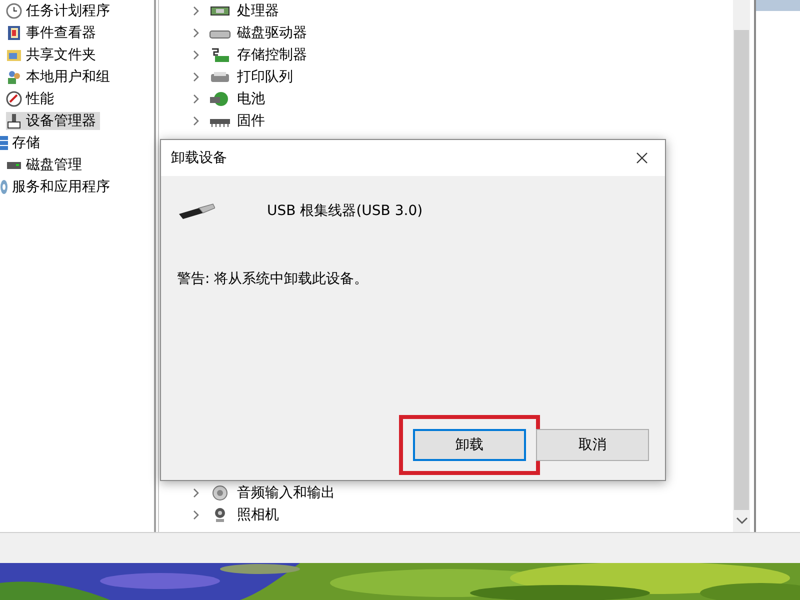  Describe the element at coordinates (220, 55) in the screenshot. I see `controller-icon` at that location.